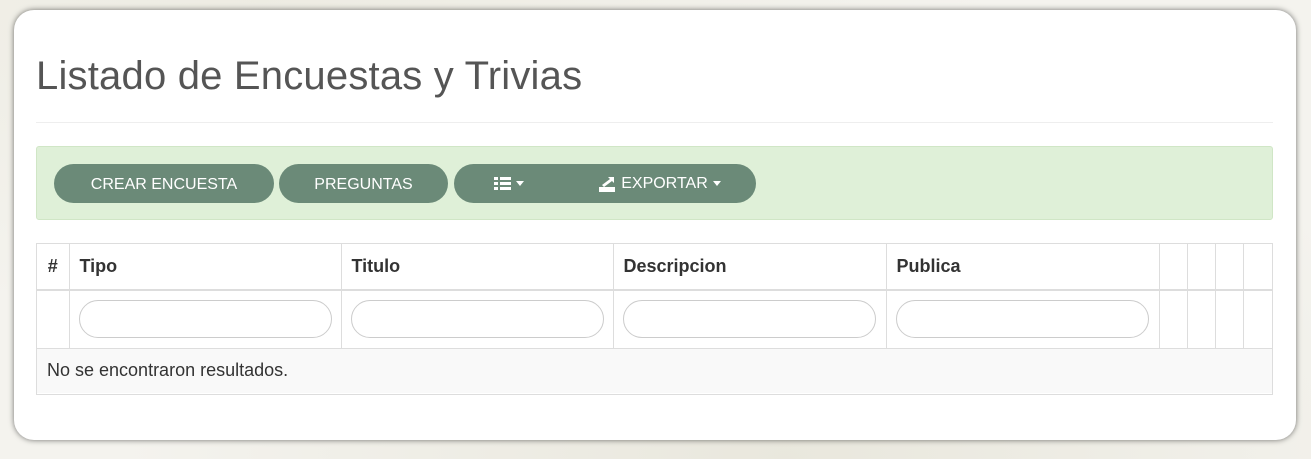 The width and height of the screenshot is (1311, 459). What do you see at coordinates (164, 183) in the screenshot?
I see `crear-encuesta-button: CREAR ENCUESTA` at bounding box center [164, 183].